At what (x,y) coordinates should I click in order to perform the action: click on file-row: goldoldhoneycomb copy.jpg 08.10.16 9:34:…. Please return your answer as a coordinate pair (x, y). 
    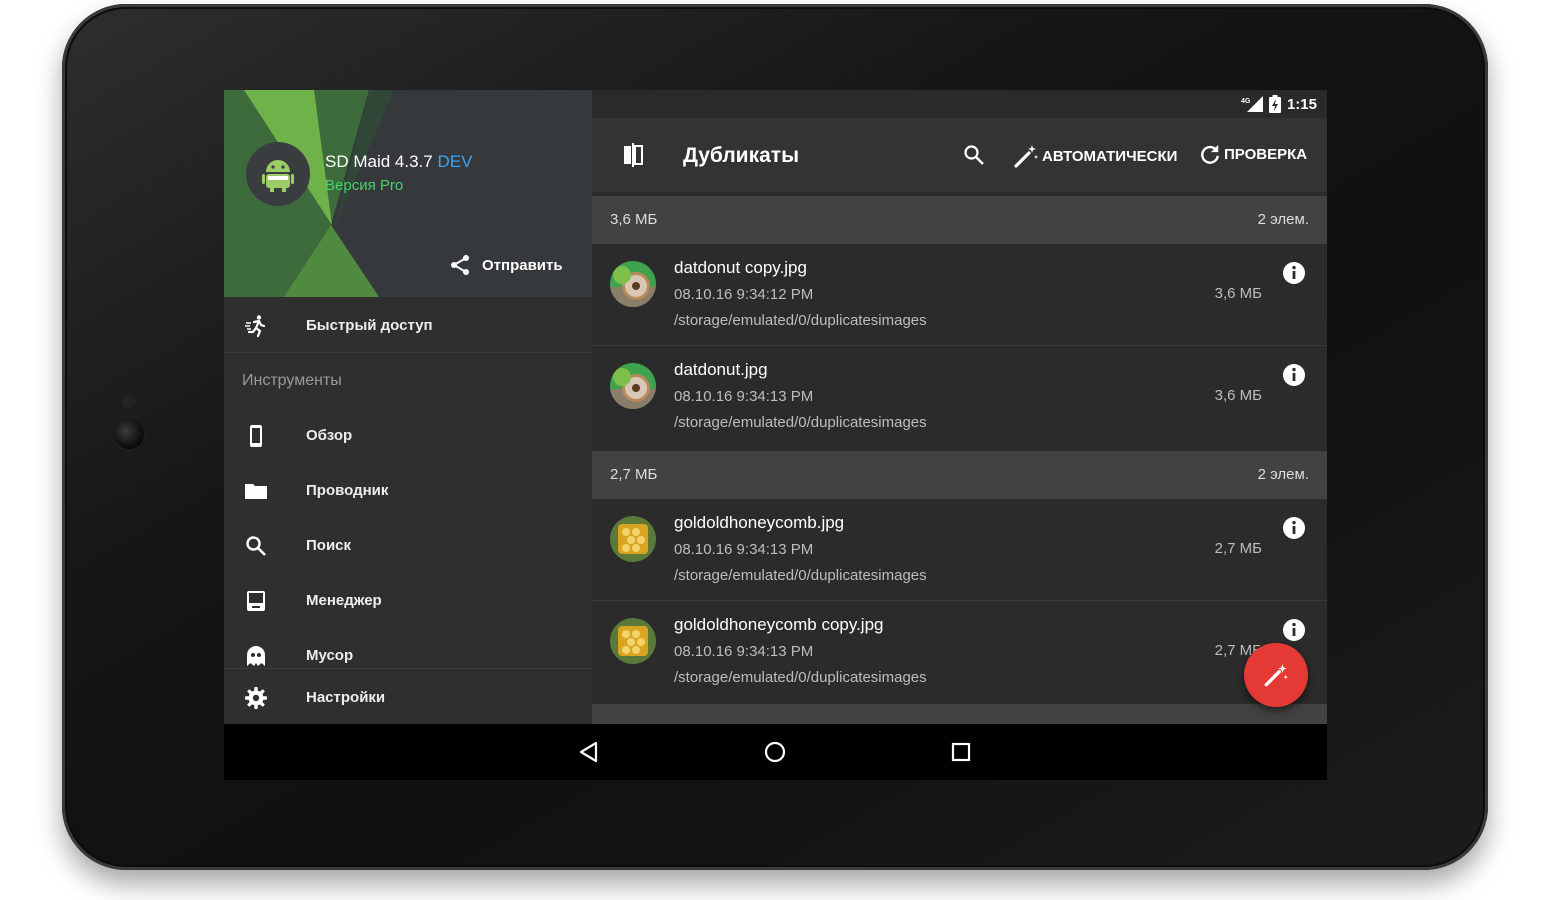
    Looking at the image, I should click on (959, 651).